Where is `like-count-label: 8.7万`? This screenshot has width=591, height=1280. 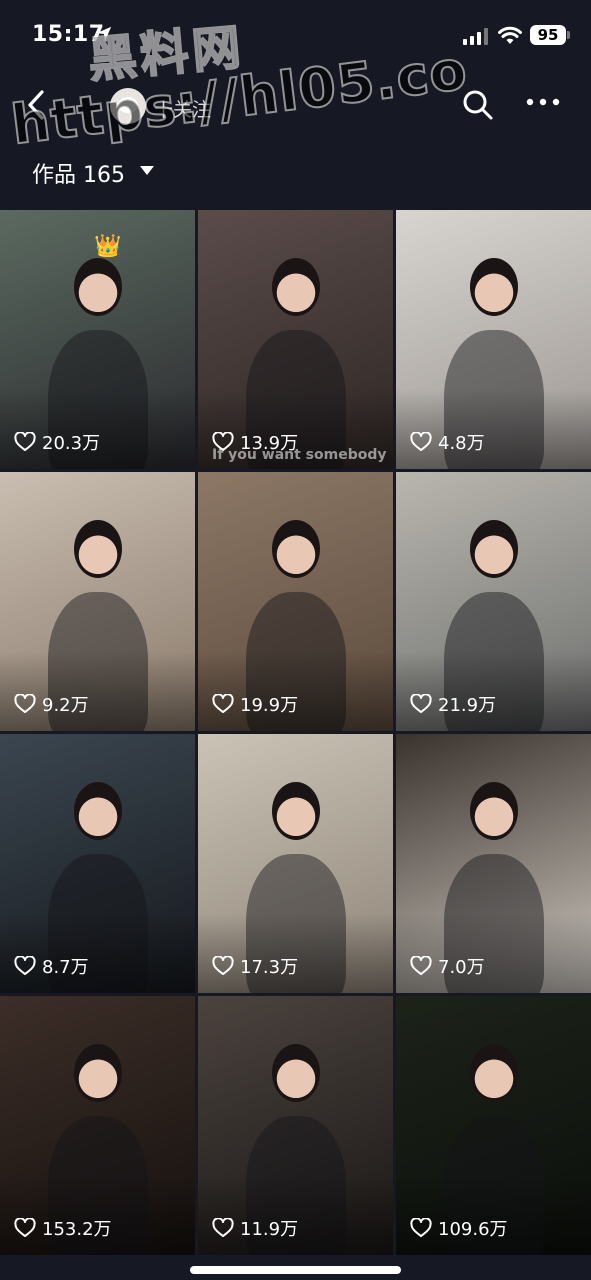
like-count-label: 8.7万 is located at coordinates (65, 967).